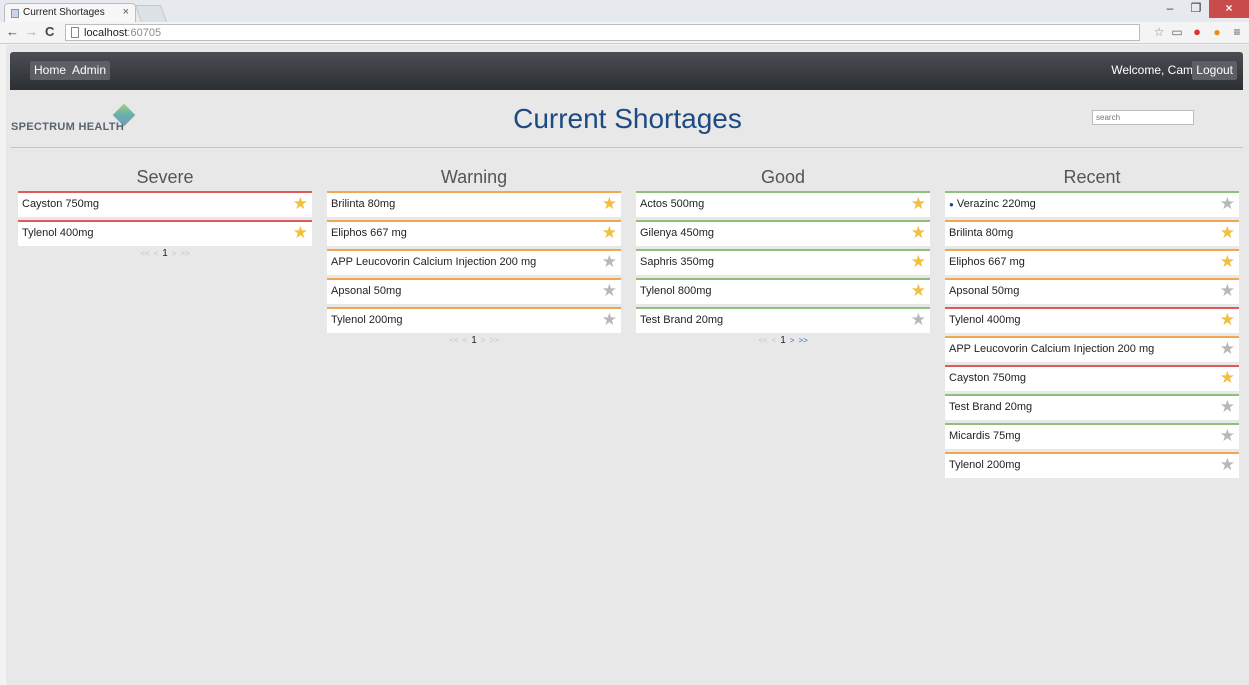  Describe the element at coordinates (783, 262) in the screenshot. I see `shortage-item: Saphris 350mg ★` at that location.